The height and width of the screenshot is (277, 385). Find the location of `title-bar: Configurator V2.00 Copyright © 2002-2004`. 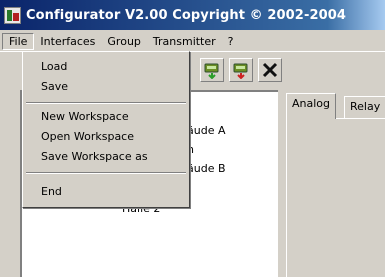

title-bar: Configurator V2.00 Copyright © 2002-2004 is located at coordinates (192, 15).